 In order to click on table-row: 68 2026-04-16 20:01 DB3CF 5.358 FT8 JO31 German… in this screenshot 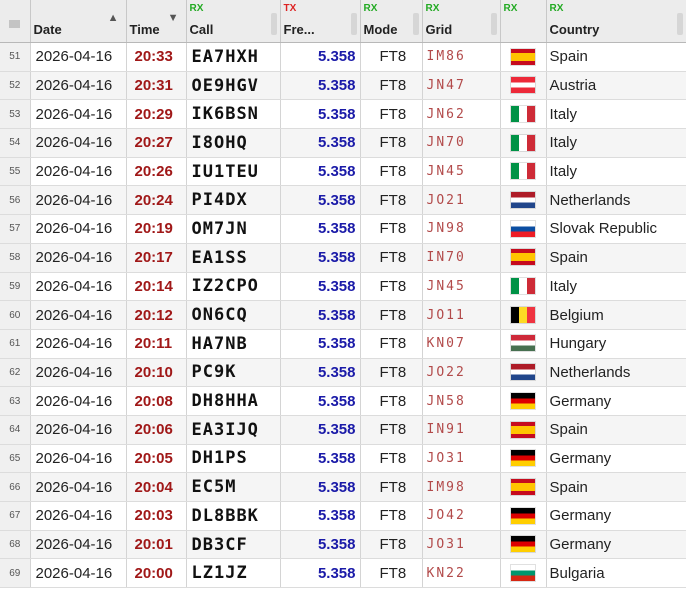, I will do `click(343, 545)`.